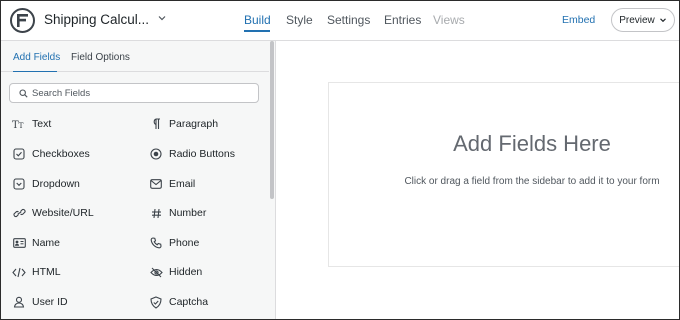 This screenshot has width=680, height=320. What do you see at coordinates (402, 20) in the screenshot?
I see `tab-entries: Entries` at bounding box center [402, 20].